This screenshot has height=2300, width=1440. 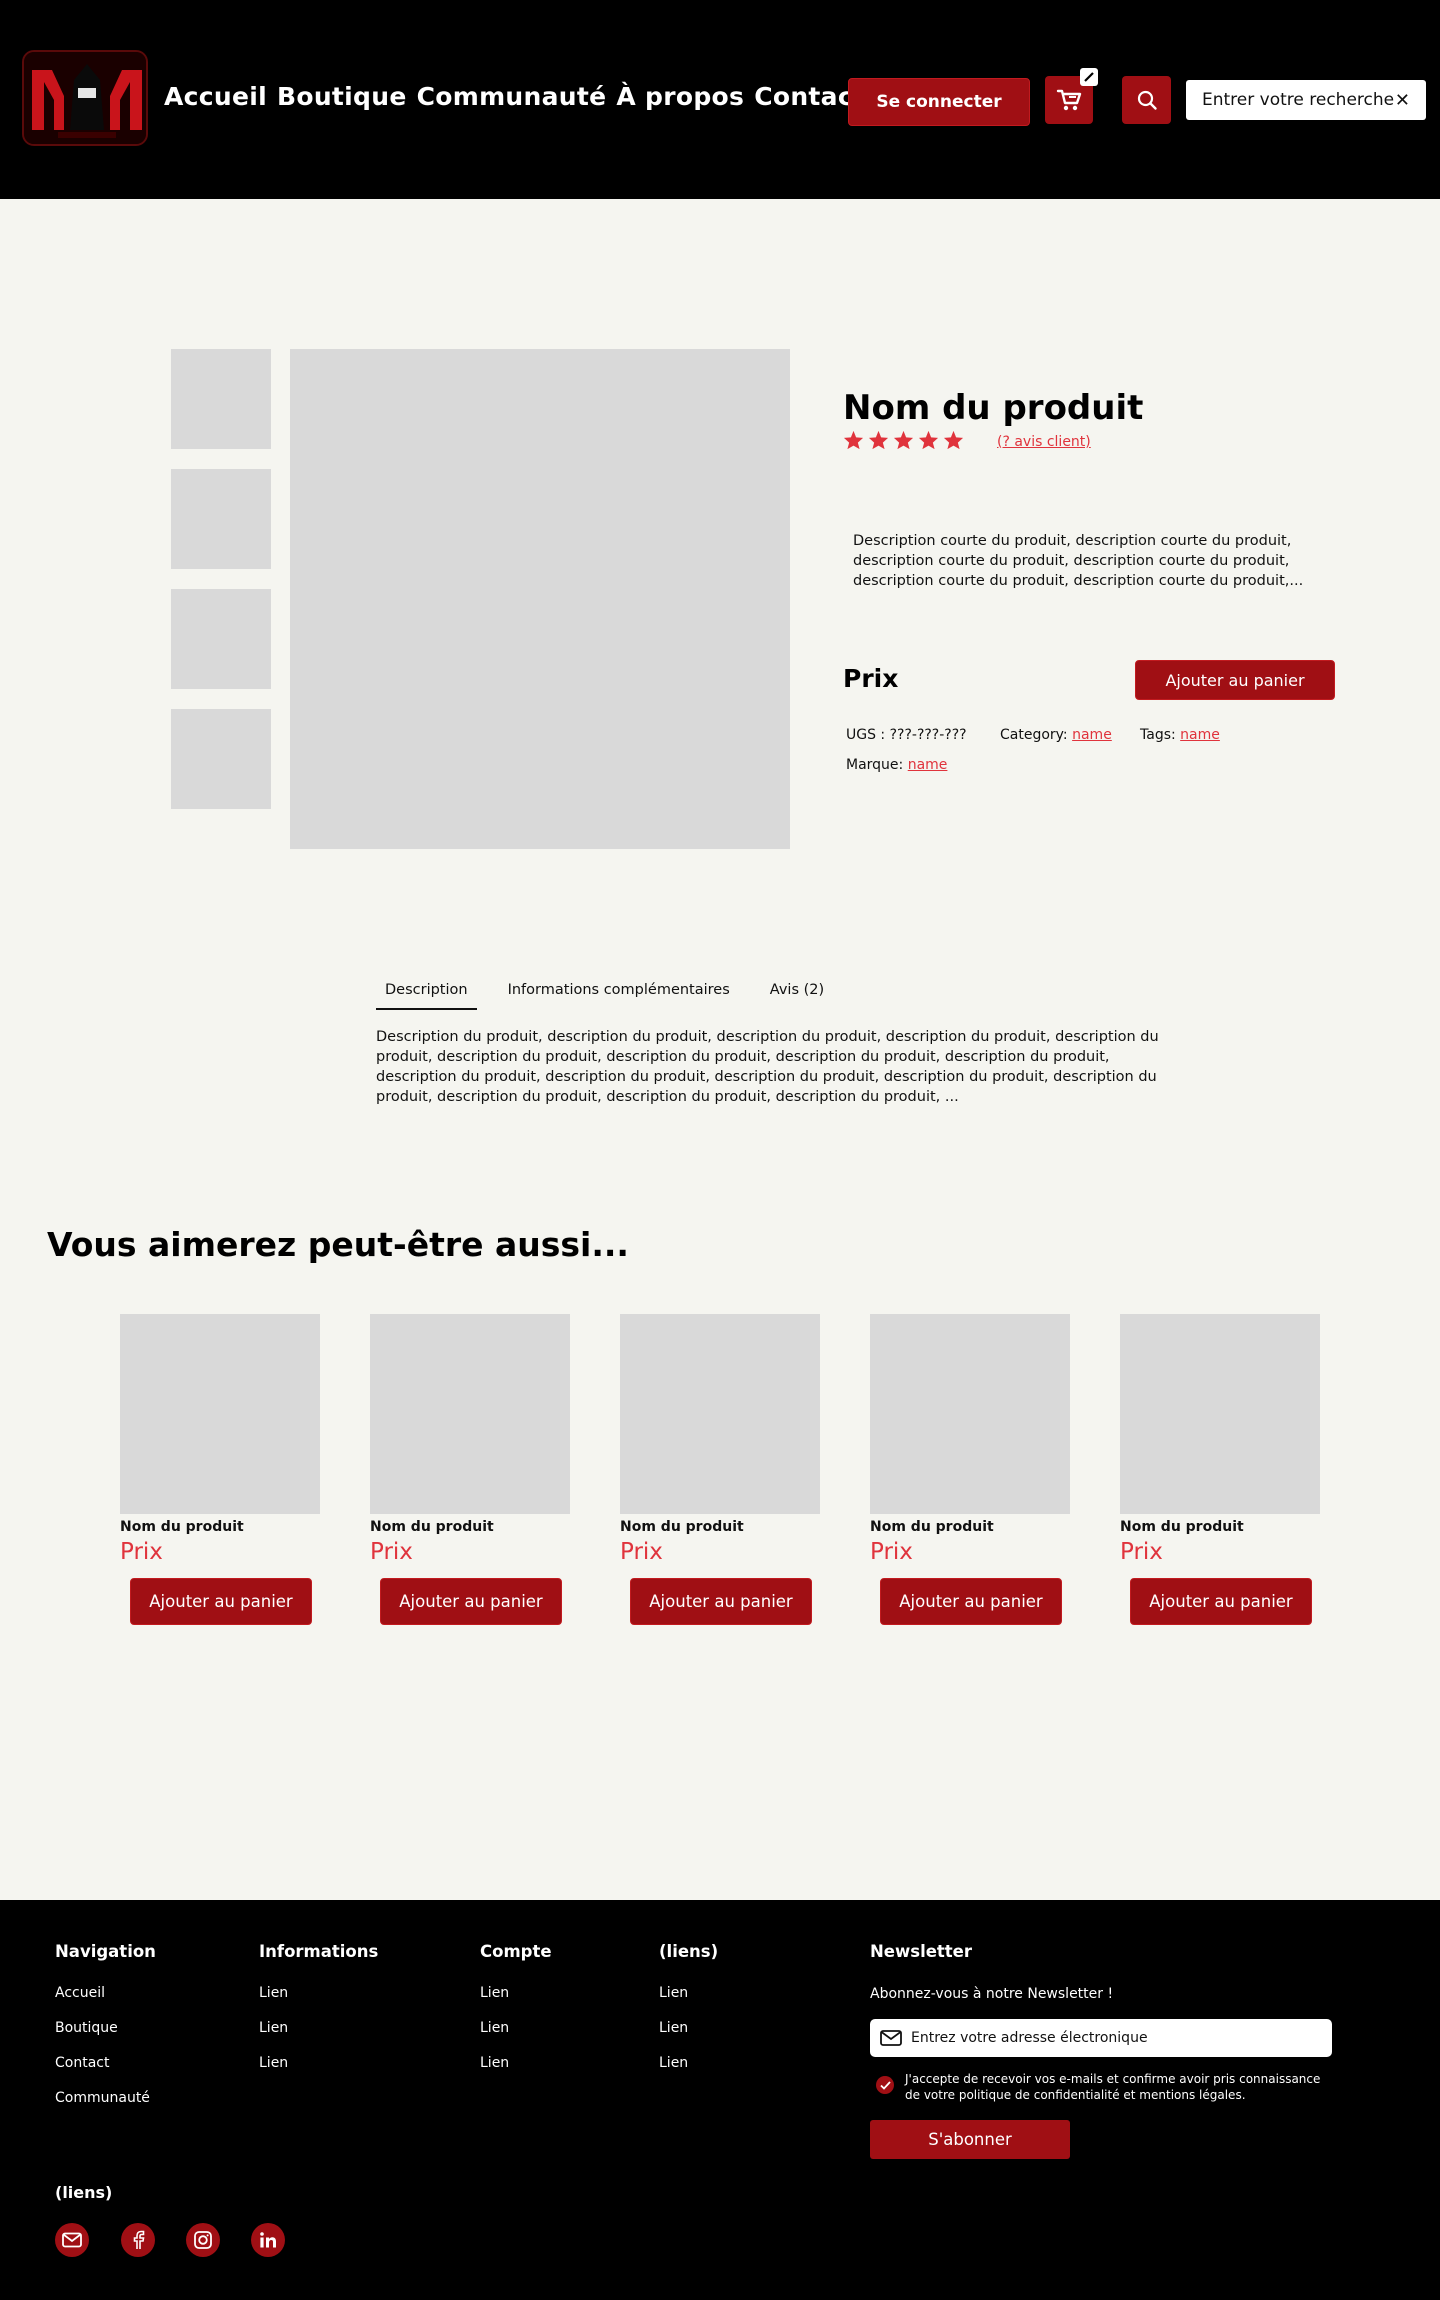 I want to click on footer-link: Boutique, so click(x=105, y=2028).